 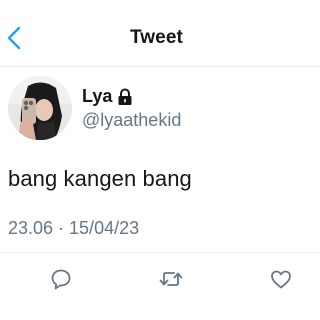 I want to click on author-name-row: Lya, so click(x=107, y=96).